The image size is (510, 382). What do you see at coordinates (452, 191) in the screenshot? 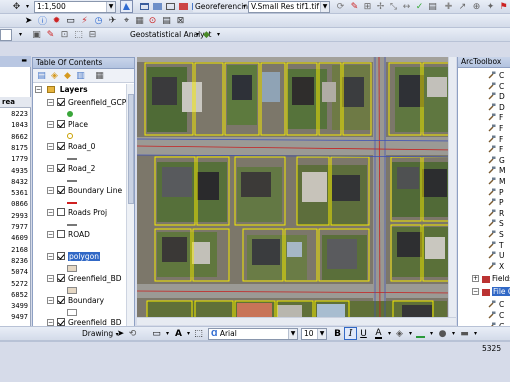
I see `map-vertical-scrollbar` at bounding box center [452, 191].